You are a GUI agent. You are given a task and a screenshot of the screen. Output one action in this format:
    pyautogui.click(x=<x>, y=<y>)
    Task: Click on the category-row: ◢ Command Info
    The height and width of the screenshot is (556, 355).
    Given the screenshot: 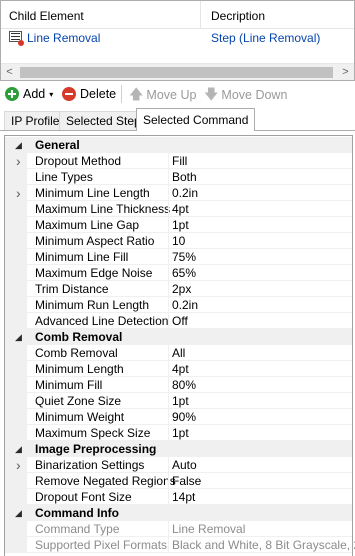 What is the action you would take?
    pyautogui.click(x=178, y=513)
    